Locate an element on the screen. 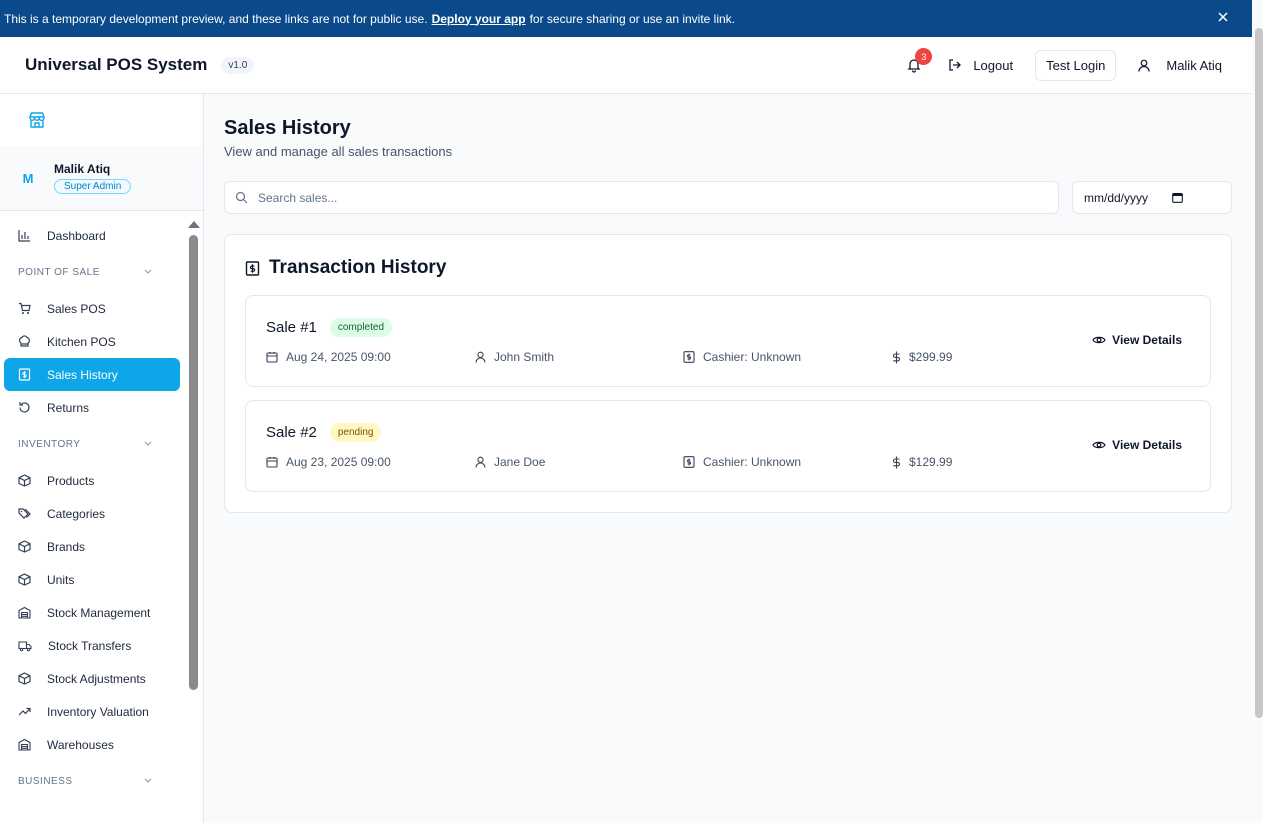 Image resolution: width=1263 pixels, height=823 pixels. sidebar-item-label: Stock Management is located at coordinates (99, 612).